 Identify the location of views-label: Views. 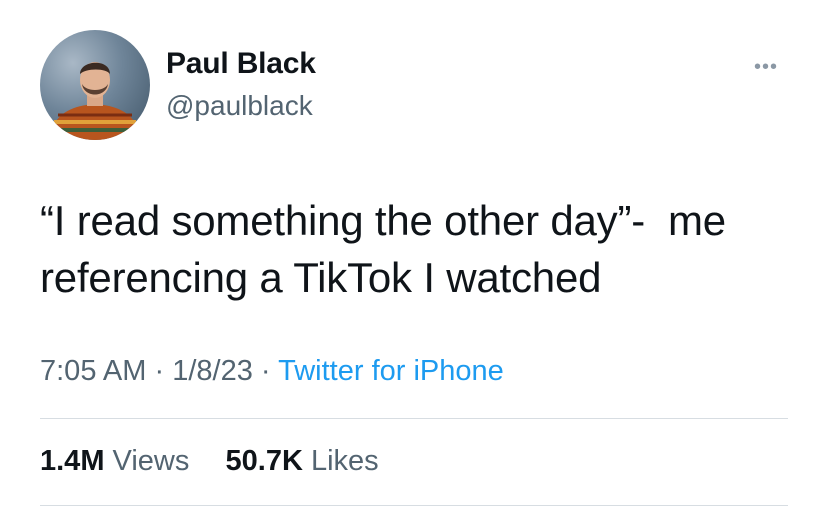
(151, 461).